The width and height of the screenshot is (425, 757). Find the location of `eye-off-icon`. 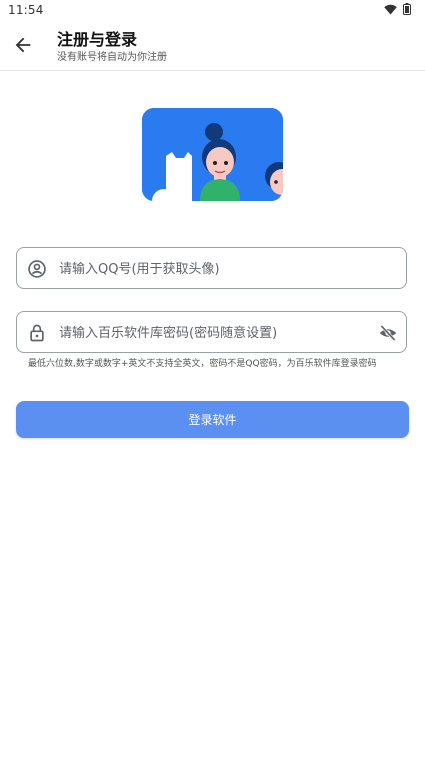

eye-off-icon is located at coordinates (388, 333).